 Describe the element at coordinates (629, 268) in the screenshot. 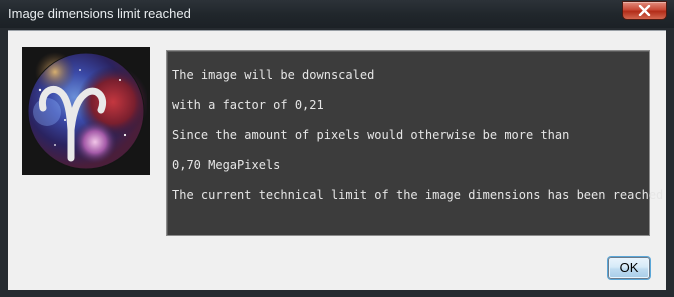

I see `ok-button: OK` at that location.